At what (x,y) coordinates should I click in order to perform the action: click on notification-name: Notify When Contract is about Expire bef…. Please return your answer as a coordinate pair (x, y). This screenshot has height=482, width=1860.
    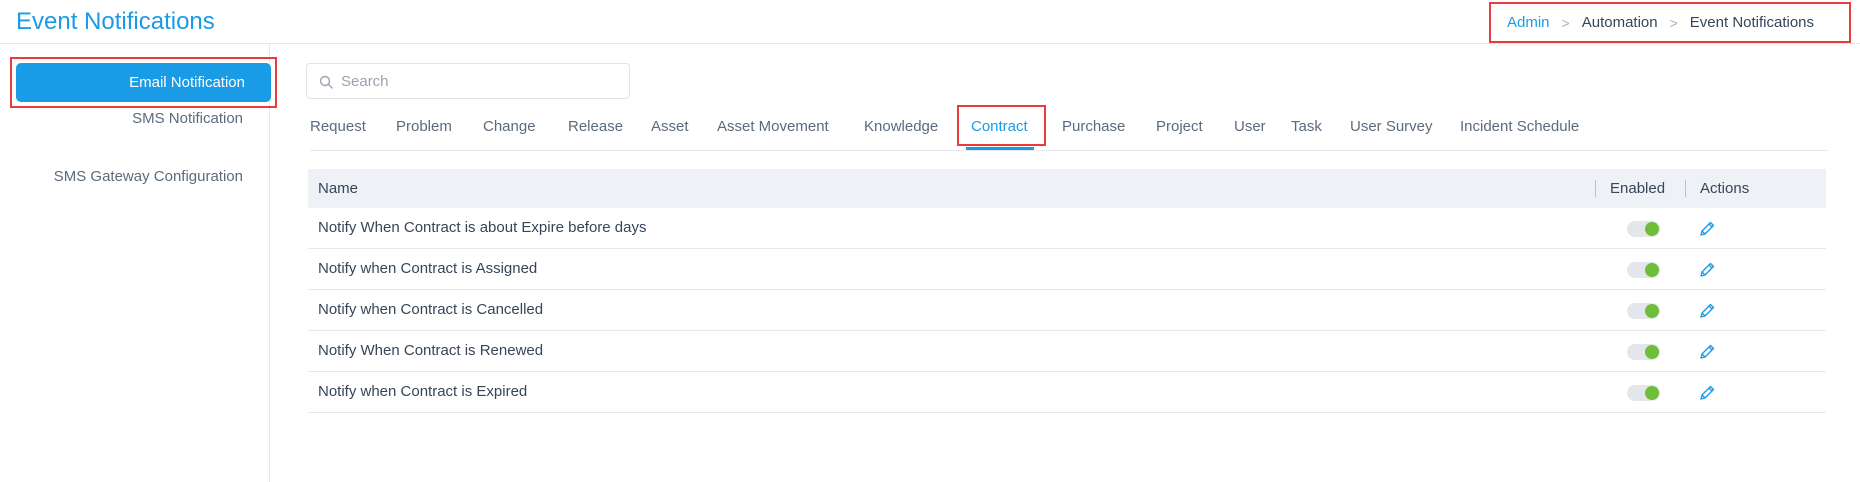
    Looking at the image, I should click on (482, 227).